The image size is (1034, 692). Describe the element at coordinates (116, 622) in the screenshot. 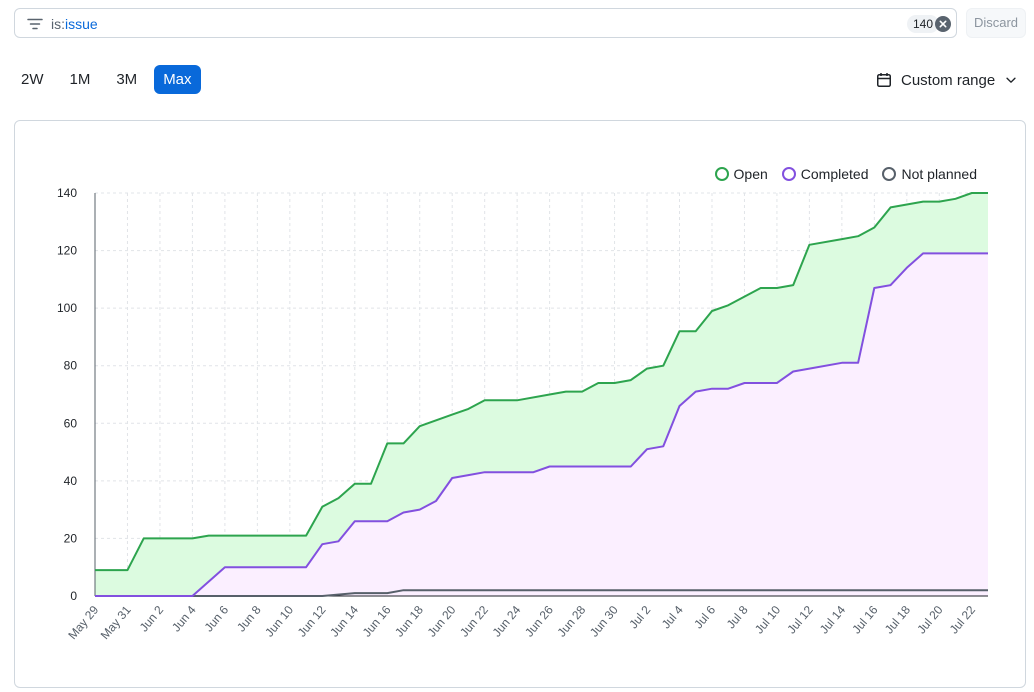

I see `x-tick-label: May 31` at that location.